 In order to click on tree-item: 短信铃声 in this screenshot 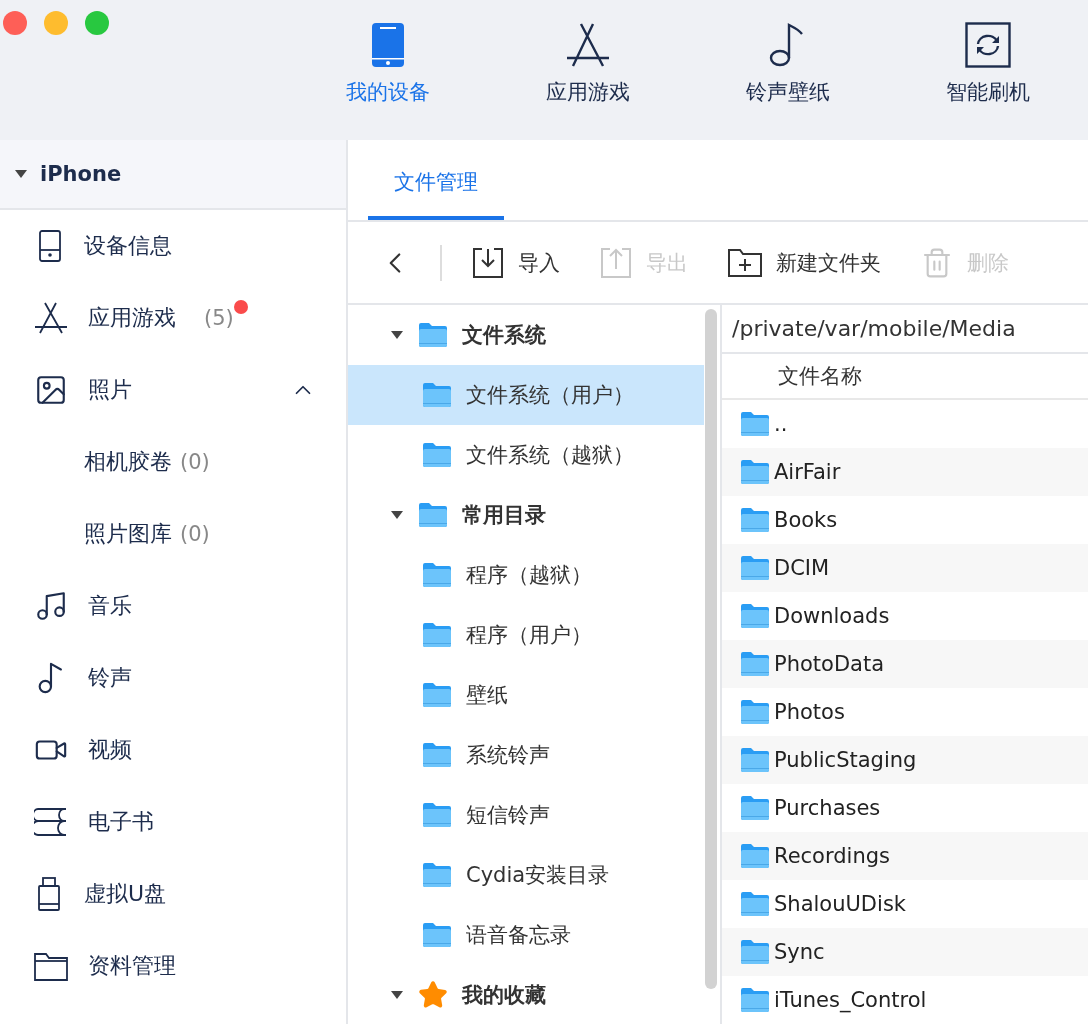, I will do `click(526, 815)`.